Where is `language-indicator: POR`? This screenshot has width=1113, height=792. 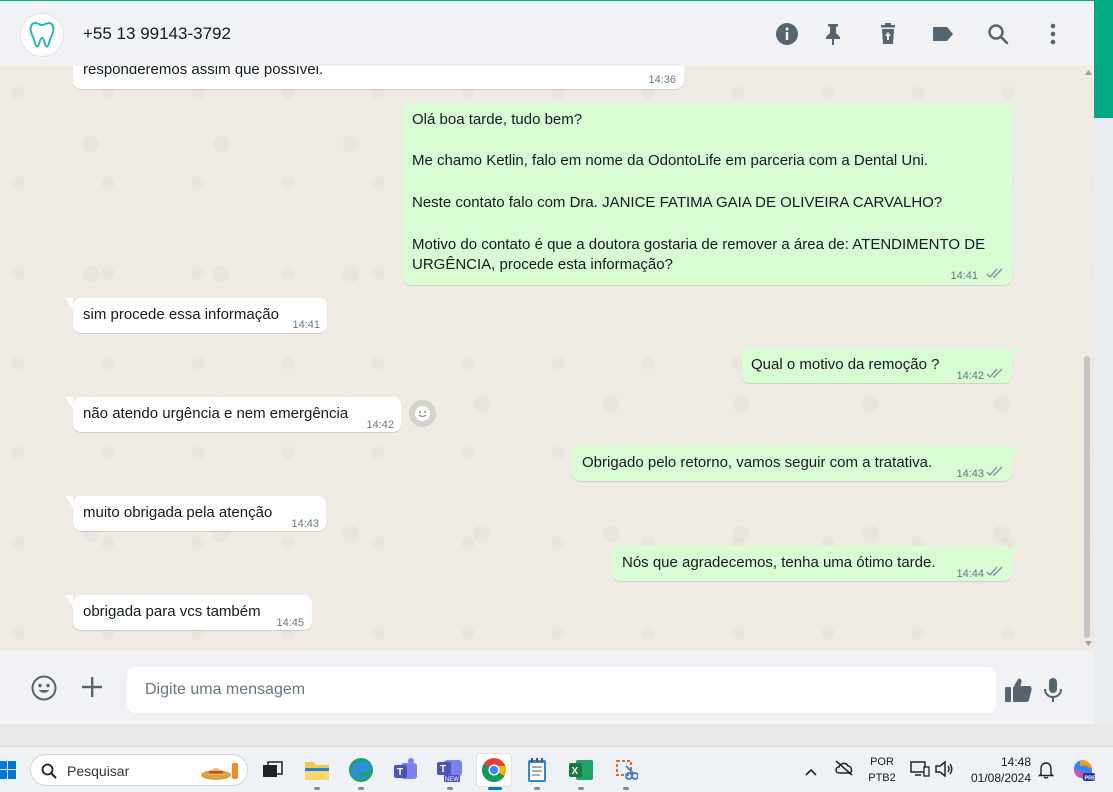
language-indicator: POR is located at coordinates (882, 762).